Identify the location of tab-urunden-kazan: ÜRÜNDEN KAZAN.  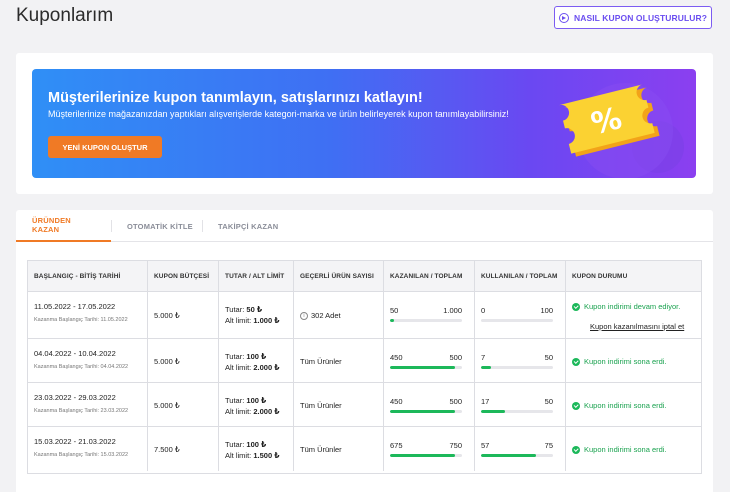
(63, 226).